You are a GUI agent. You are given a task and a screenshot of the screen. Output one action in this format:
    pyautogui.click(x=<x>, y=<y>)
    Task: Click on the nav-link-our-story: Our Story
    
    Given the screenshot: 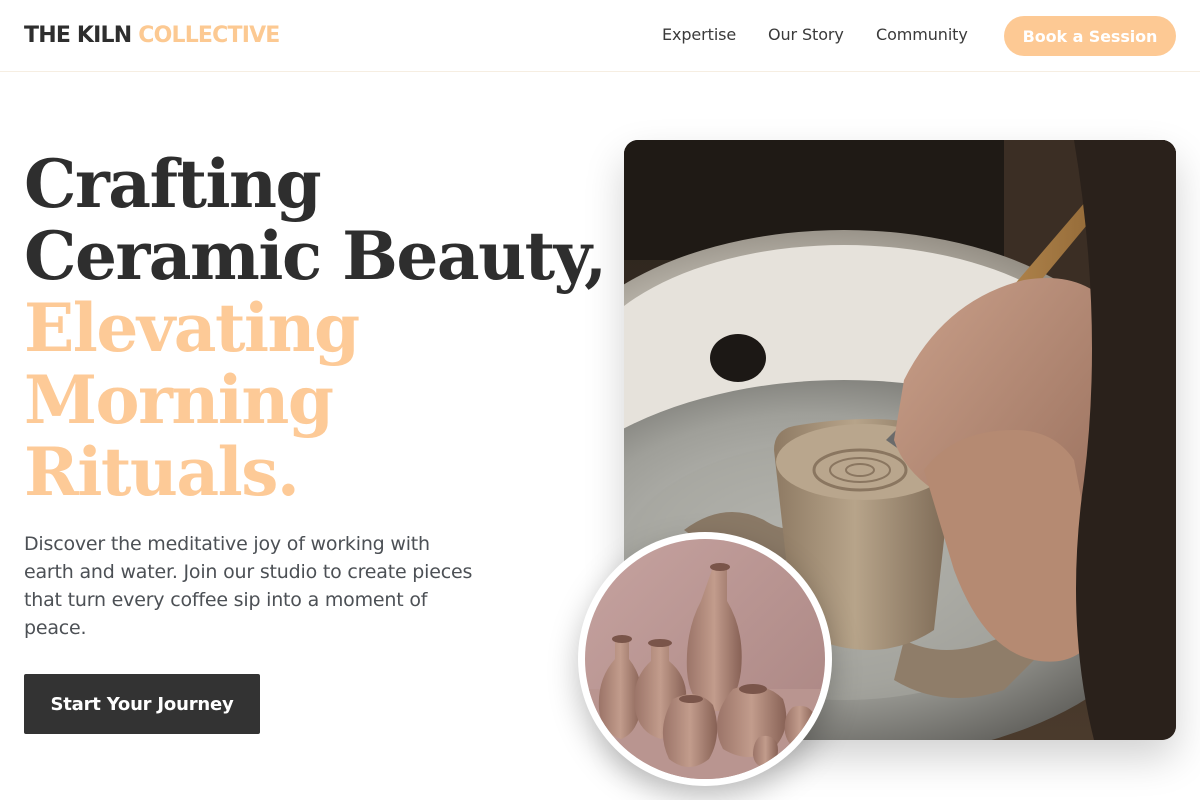 What is the action you would take?
    pyautogui.click(x=806, y=35)
    